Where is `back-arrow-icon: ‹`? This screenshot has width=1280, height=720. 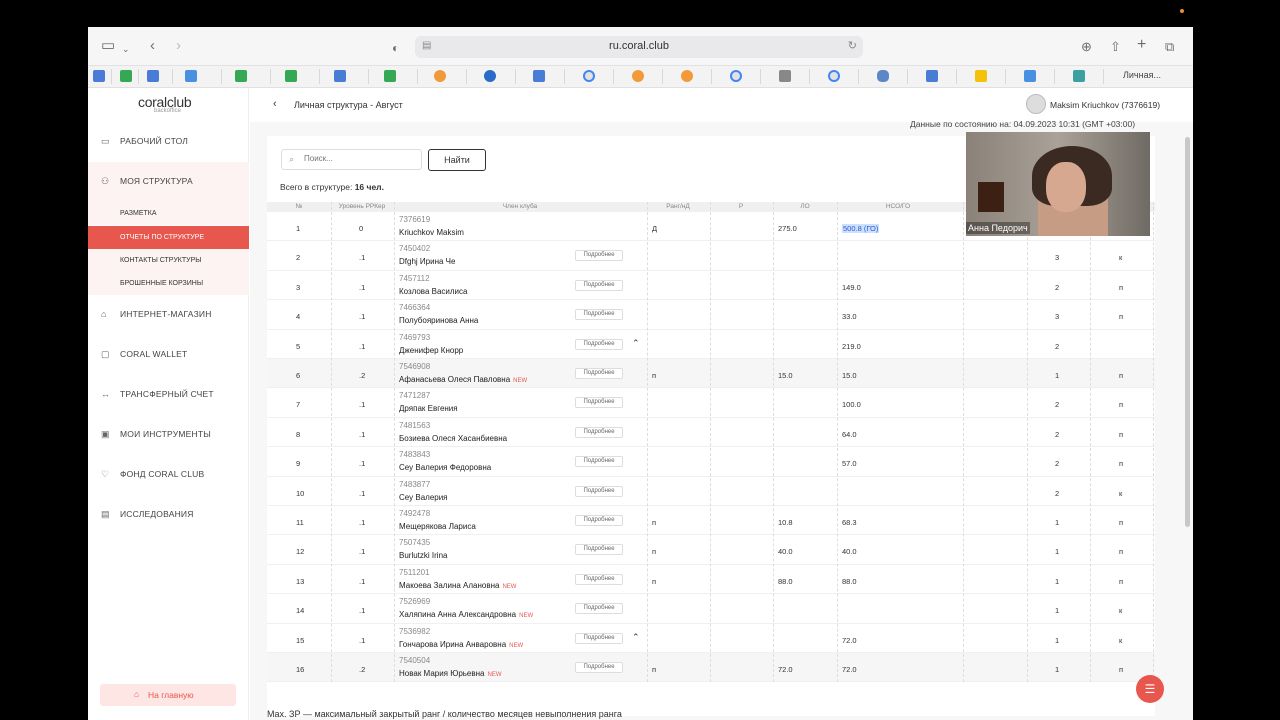 back-arrow-icon: ‹ is located at coordinates (275, 104).